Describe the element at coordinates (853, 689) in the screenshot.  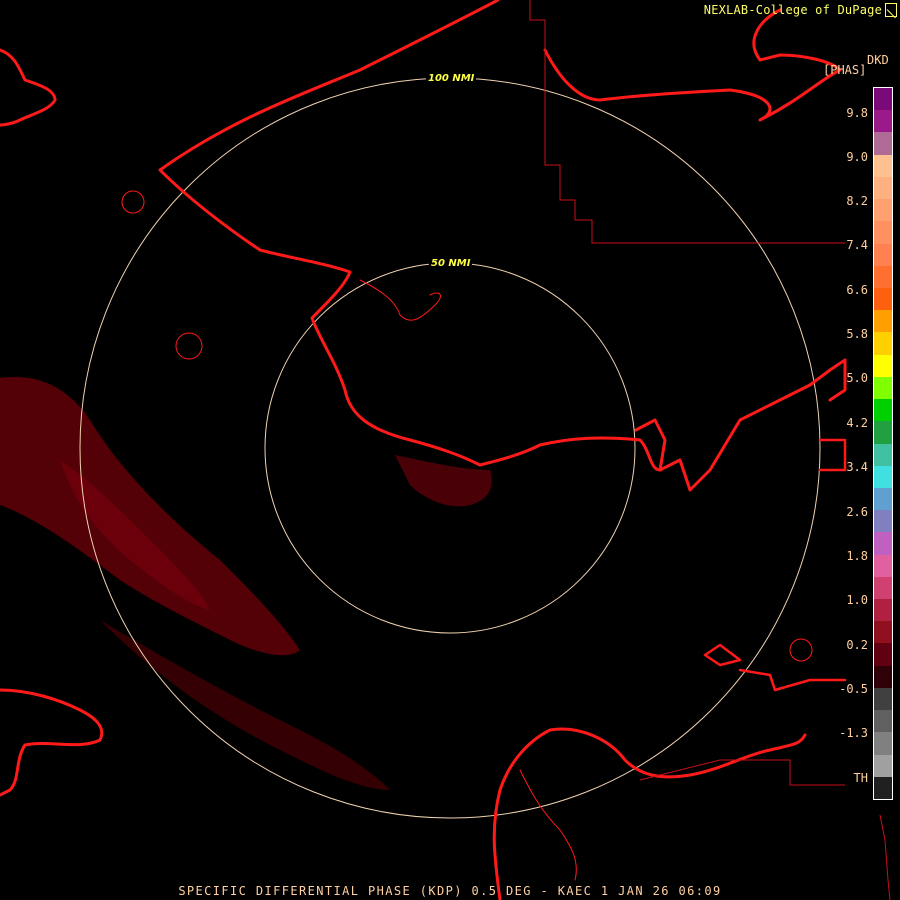
I see `legend-label: -0.5` at that location.